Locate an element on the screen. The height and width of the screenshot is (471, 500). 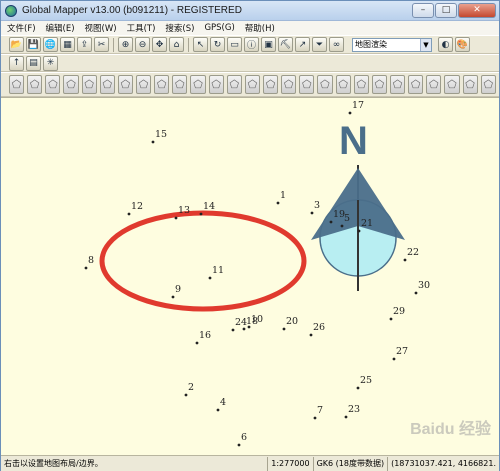
layers-icon: ▦ is located at coordinates (67, 44).